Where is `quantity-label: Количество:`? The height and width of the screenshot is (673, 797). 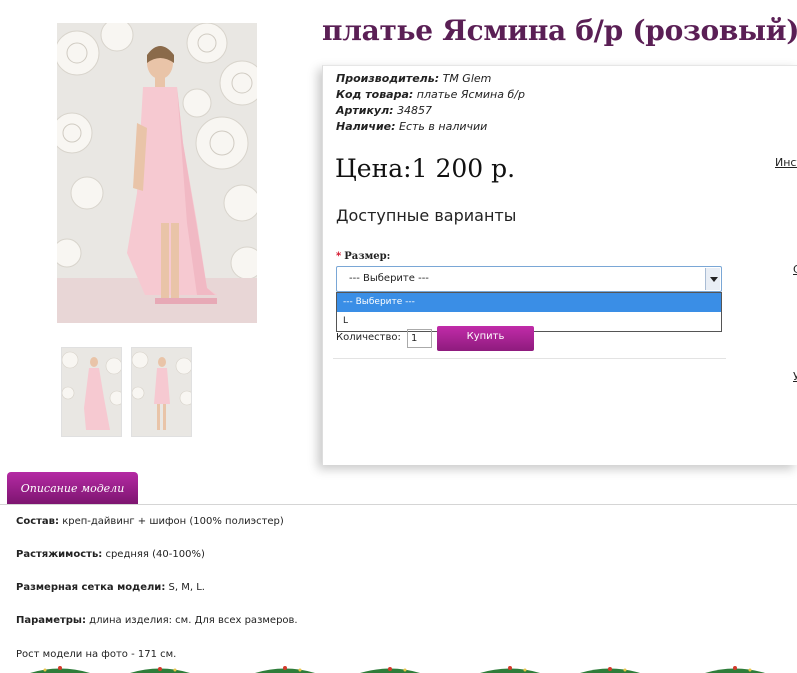 quantity-label: Количество: is located at coordinates (368, 337).